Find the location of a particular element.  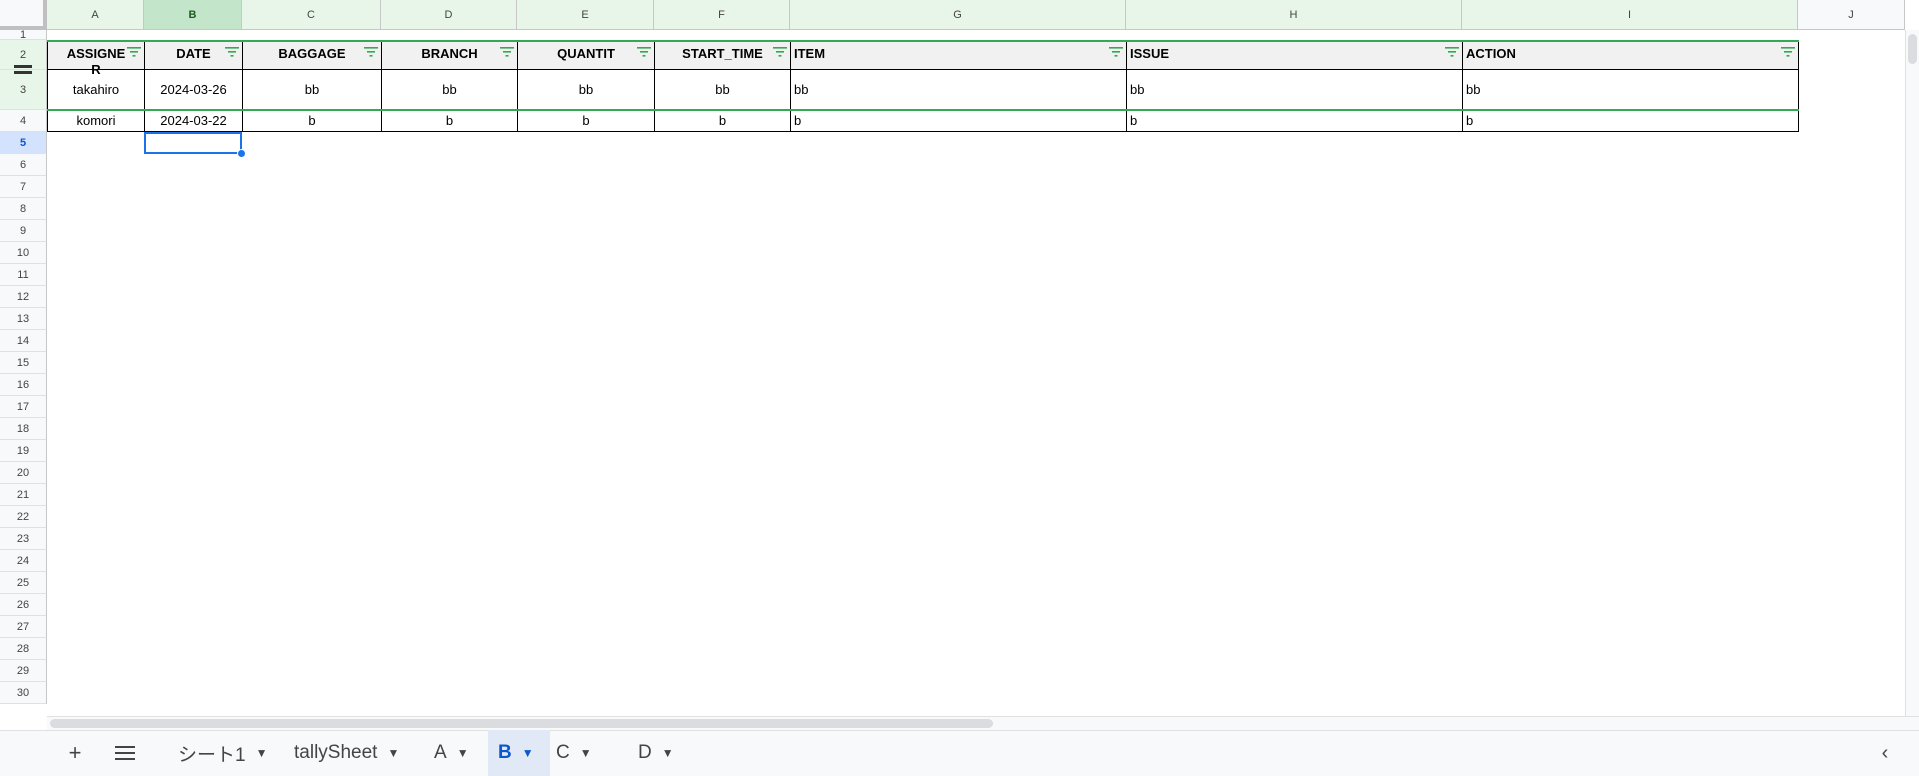

header-cell-assigner: ASSIGNER is located at coordinates (96, 58).